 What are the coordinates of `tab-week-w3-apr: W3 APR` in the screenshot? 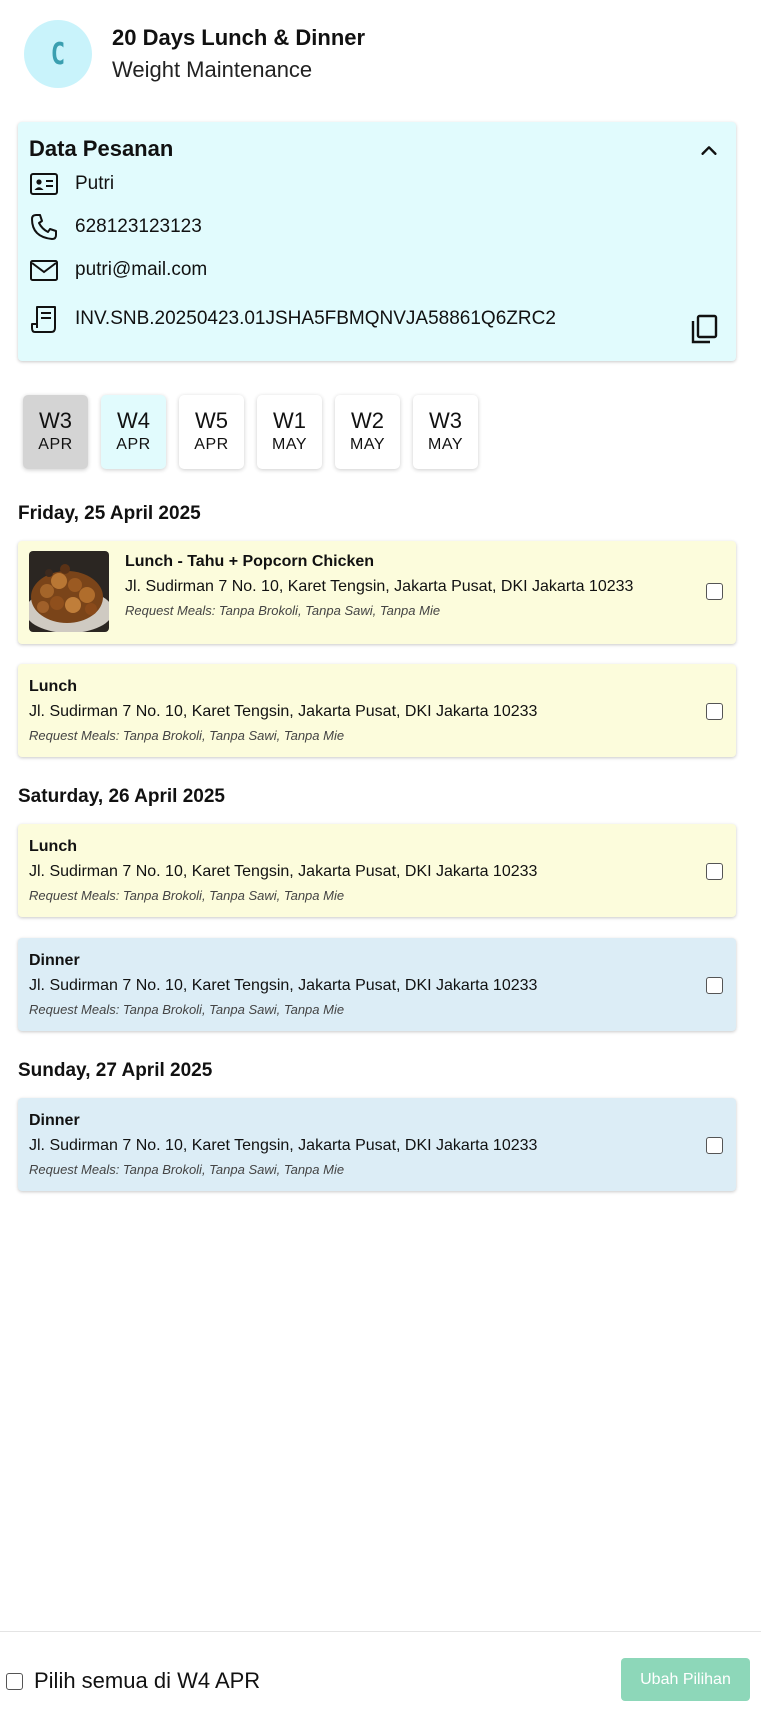 It's located at (55, 432).